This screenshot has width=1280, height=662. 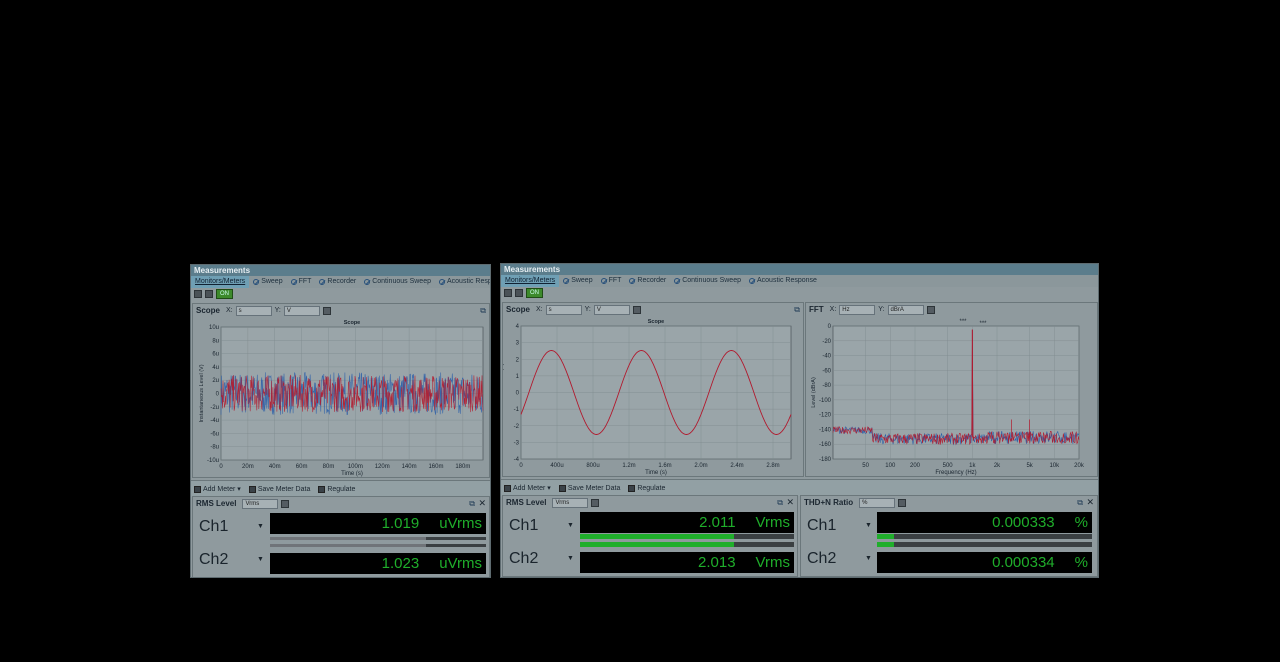 What do you see at coordinates (799, 269) in the screenshot?
I see `window-title: Measurements` at bounding box center [799, 269].